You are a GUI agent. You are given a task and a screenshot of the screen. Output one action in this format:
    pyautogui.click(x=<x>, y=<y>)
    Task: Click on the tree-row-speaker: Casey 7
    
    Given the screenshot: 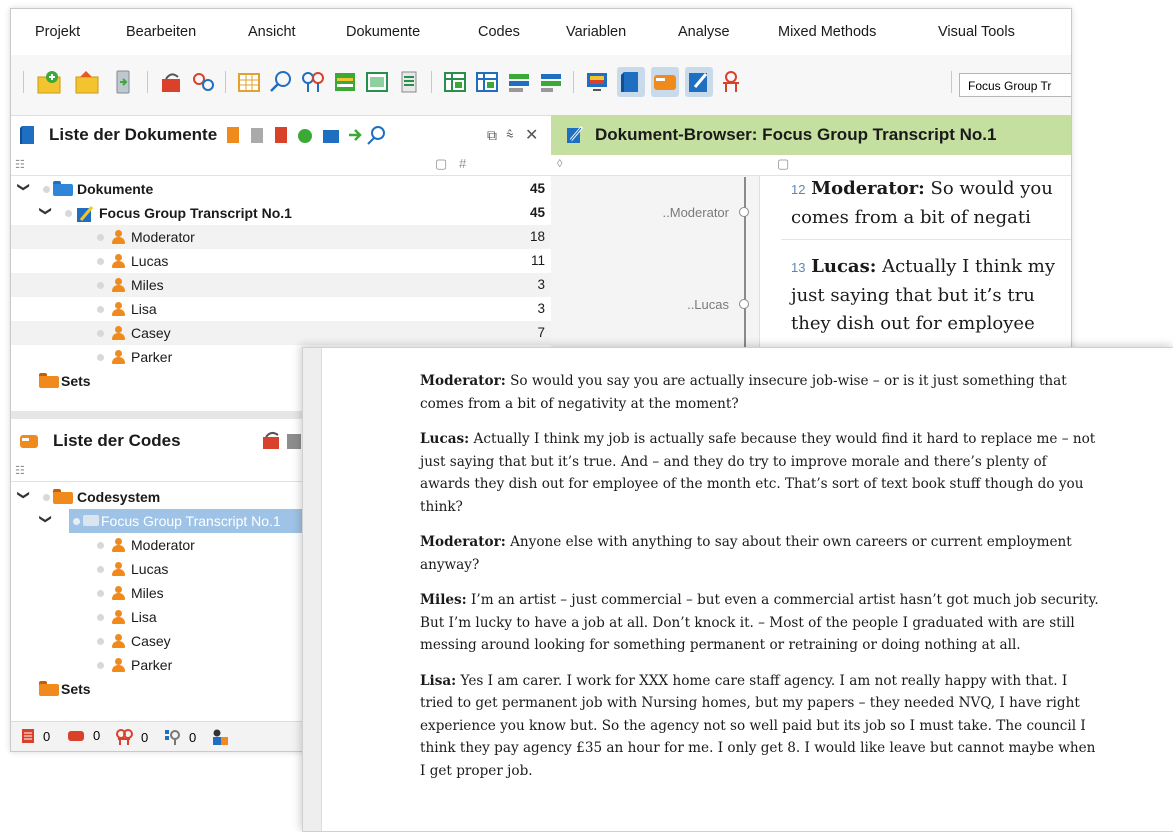 What is the action you would take?
    pyautogui.click(x=281, y=333)
    